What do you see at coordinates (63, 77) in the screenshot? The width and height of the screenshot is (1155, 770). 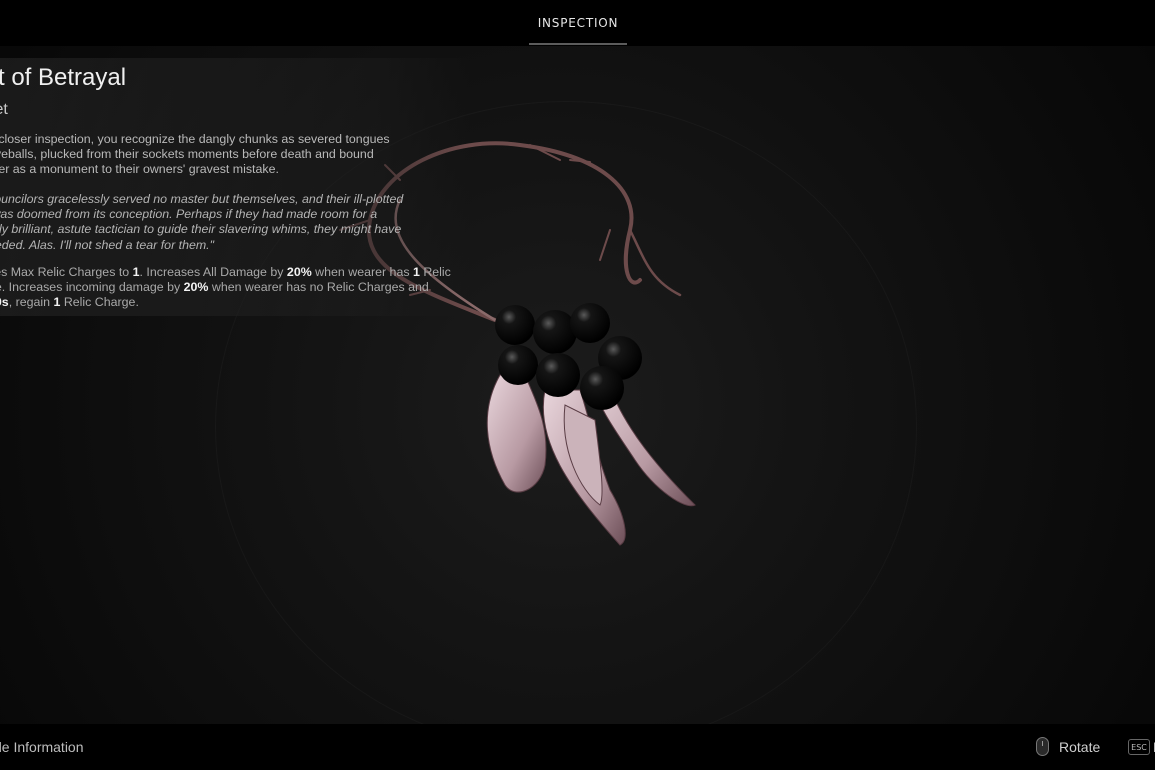 I see `item-title: st of Betrayal` at bounding box center [63, 77].